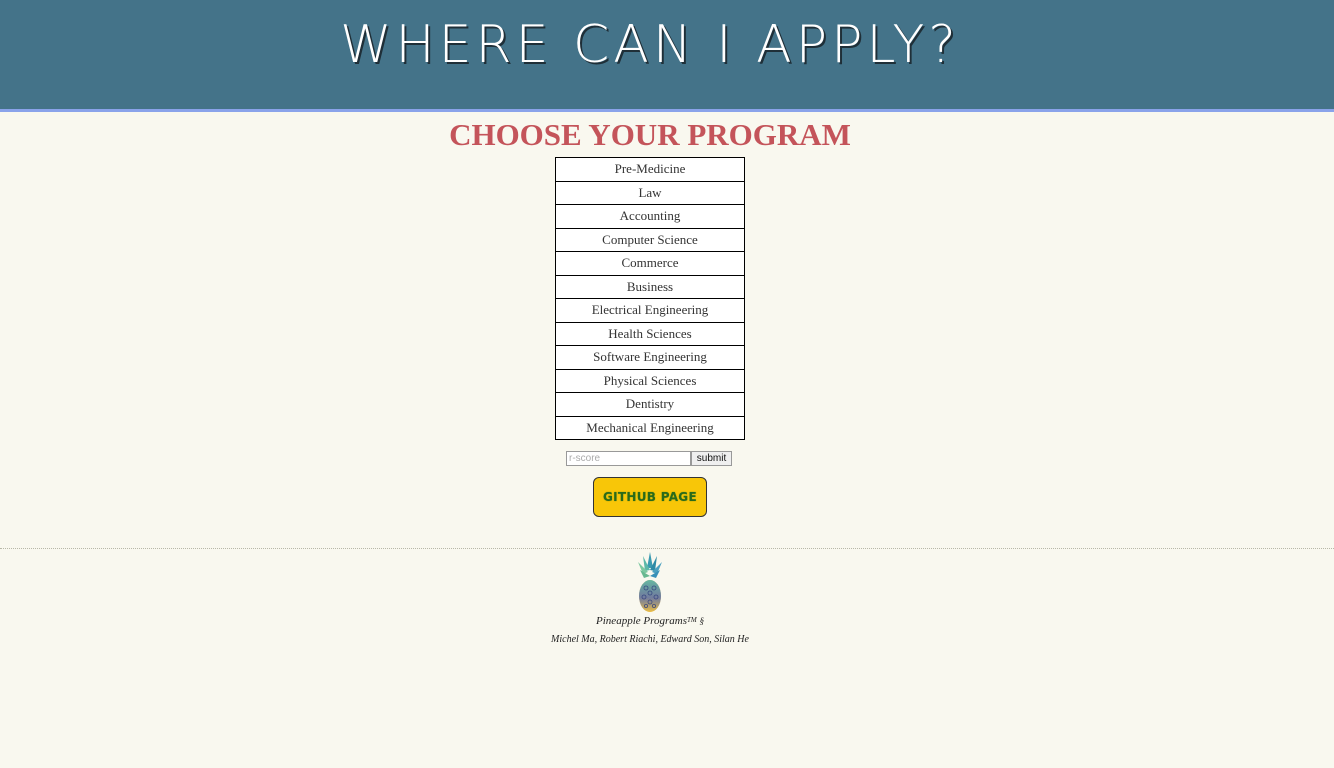  I want to click on r-score-input, so click(628, 458).